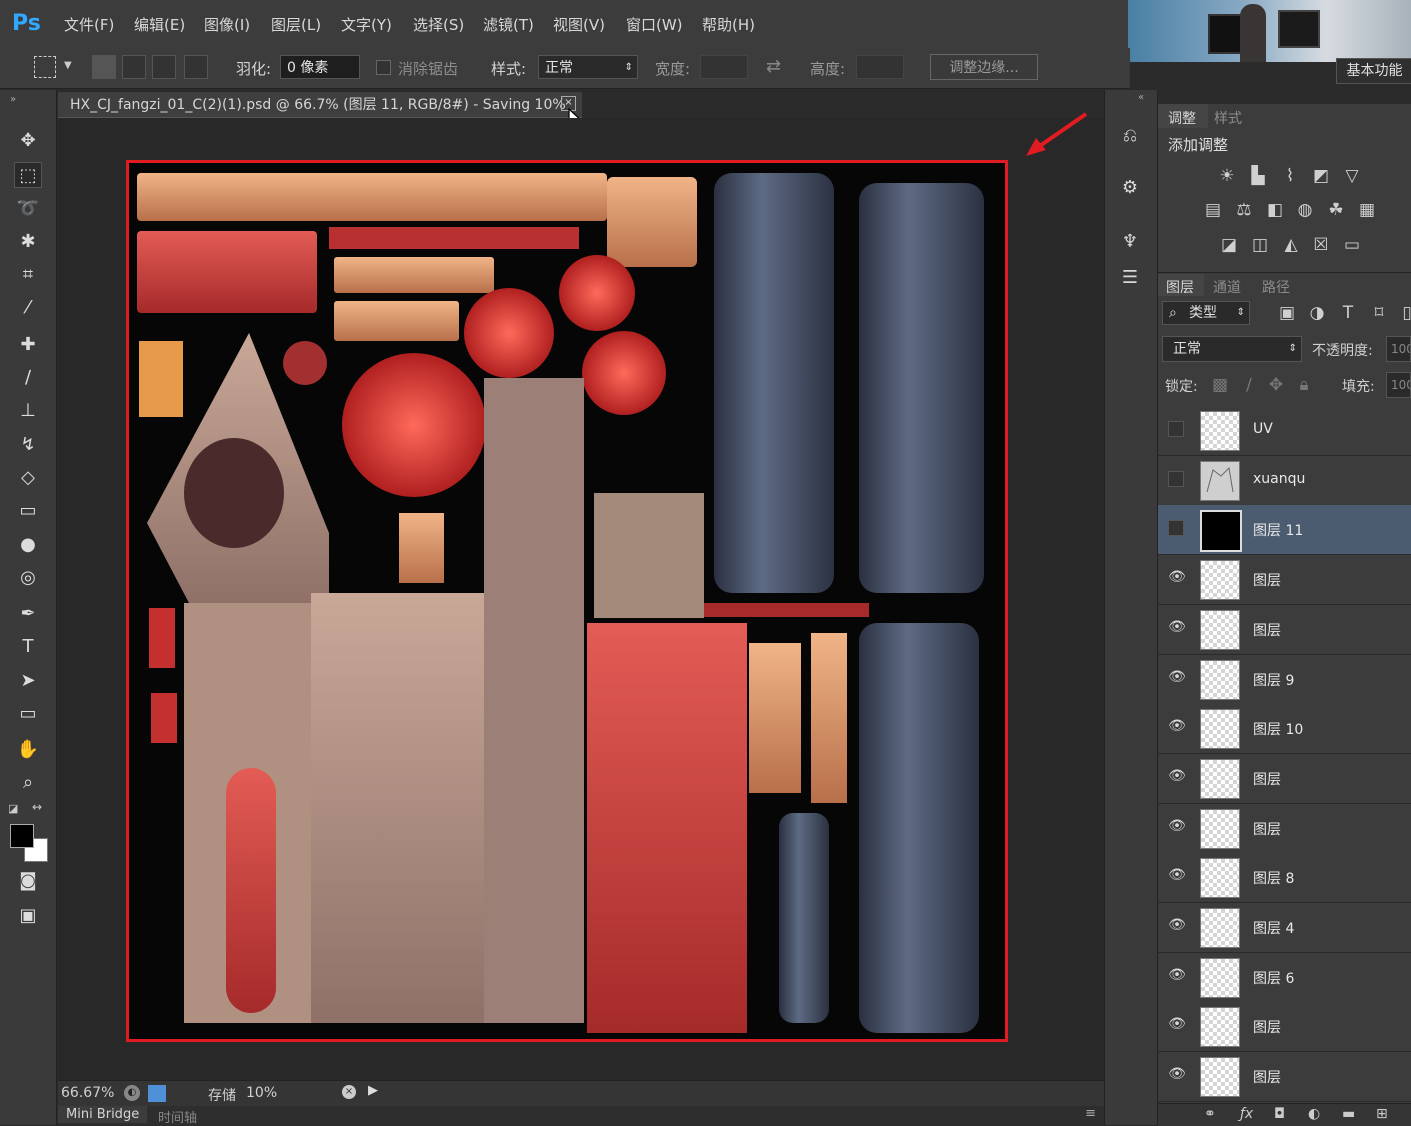  Describe the element at coordinates (1352, 176) in the screenshot. I see `vibrance-icon: ▽` at that location.